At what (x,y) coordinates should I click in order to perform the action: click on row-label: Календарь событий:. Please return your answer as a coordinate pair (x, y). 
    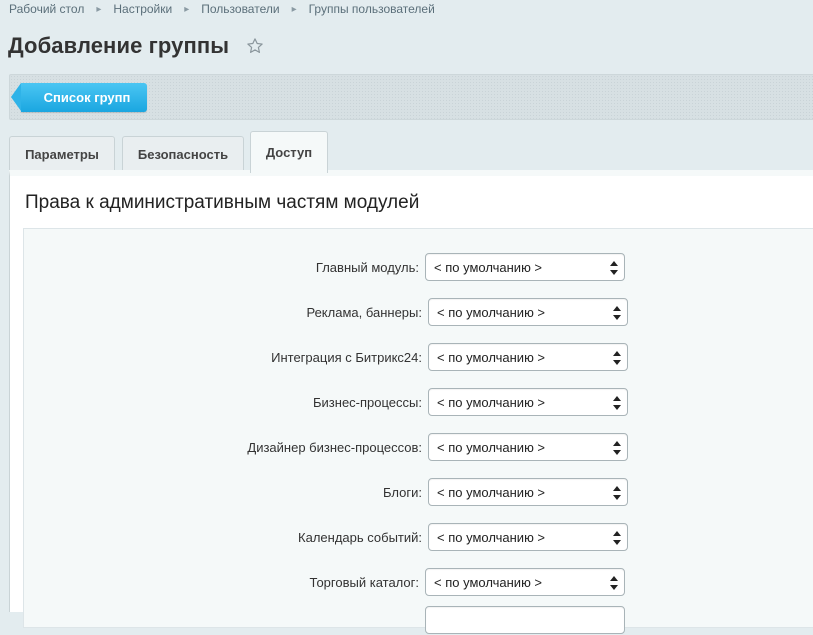
    Looking at the image, I should click on (360, 537).